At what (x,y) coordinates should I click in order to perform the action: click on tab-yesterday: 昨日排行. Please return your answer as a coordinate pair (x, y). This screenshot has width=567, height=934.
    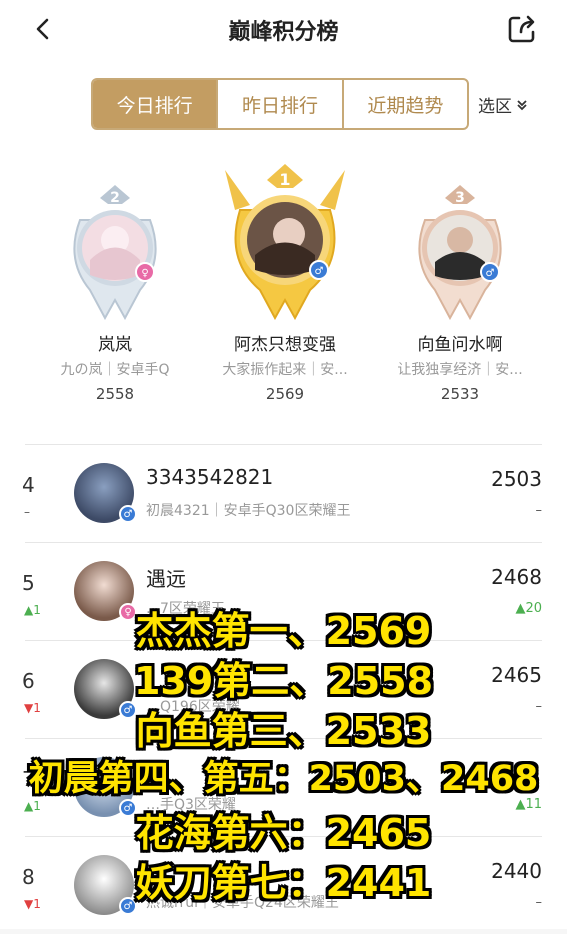
    Looking at the image, I should click on (281, 104).